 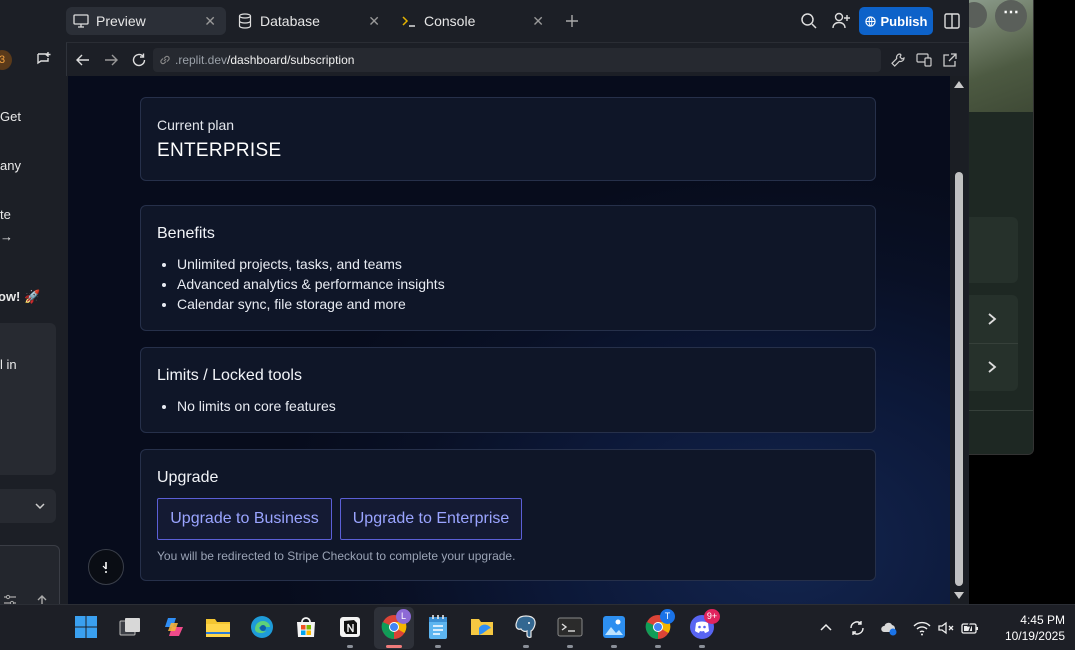 I want to click on panel-text: te, so click(x=5, y=214).